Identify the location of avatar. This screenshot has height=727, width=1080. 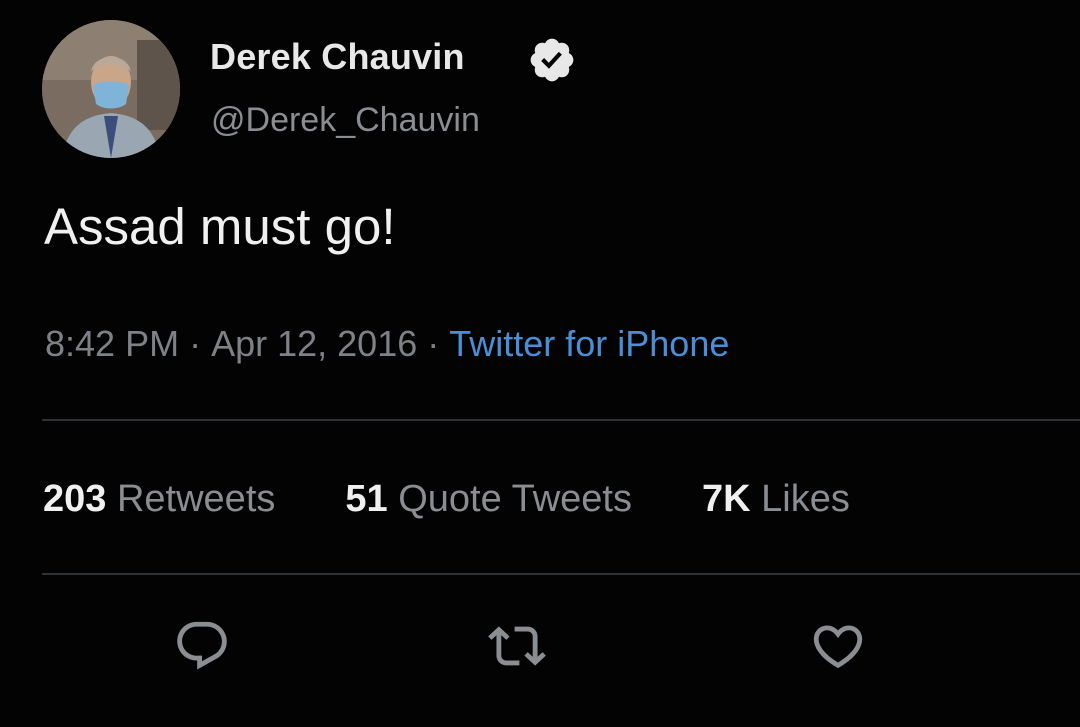
(111, 89).